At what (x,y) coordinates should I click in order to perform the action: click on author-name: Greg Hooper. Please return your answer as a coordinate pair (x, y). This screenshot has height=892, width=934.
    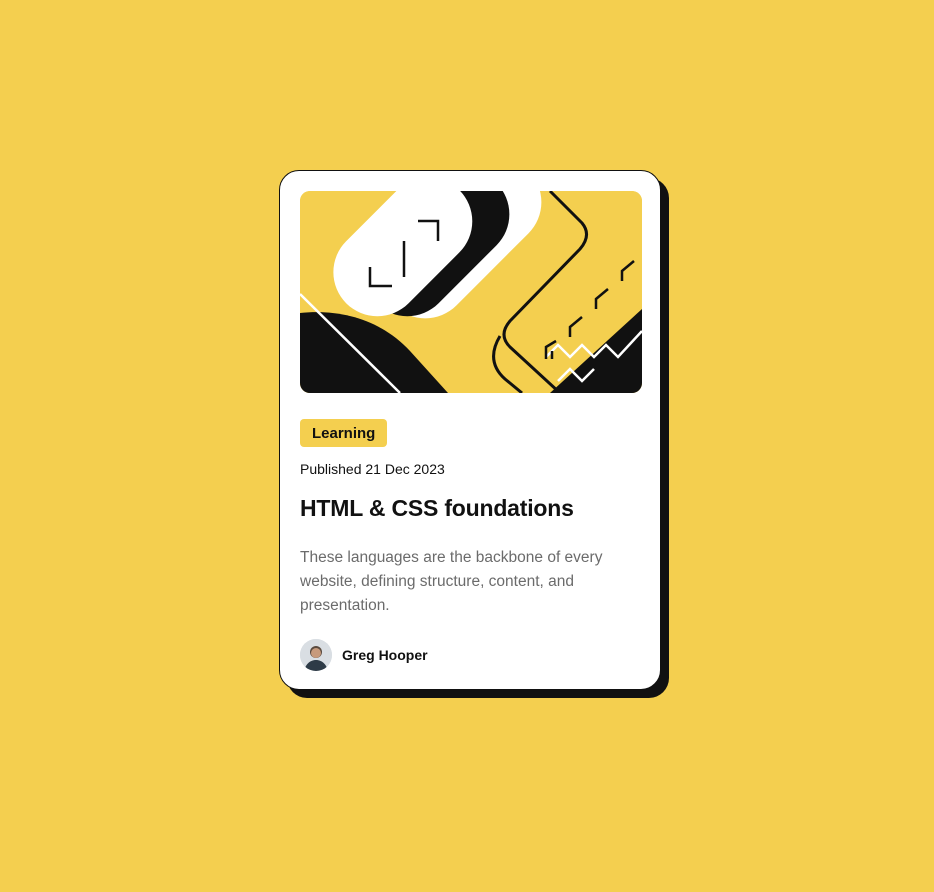
    Looking at the image, I should click on (385, 655).